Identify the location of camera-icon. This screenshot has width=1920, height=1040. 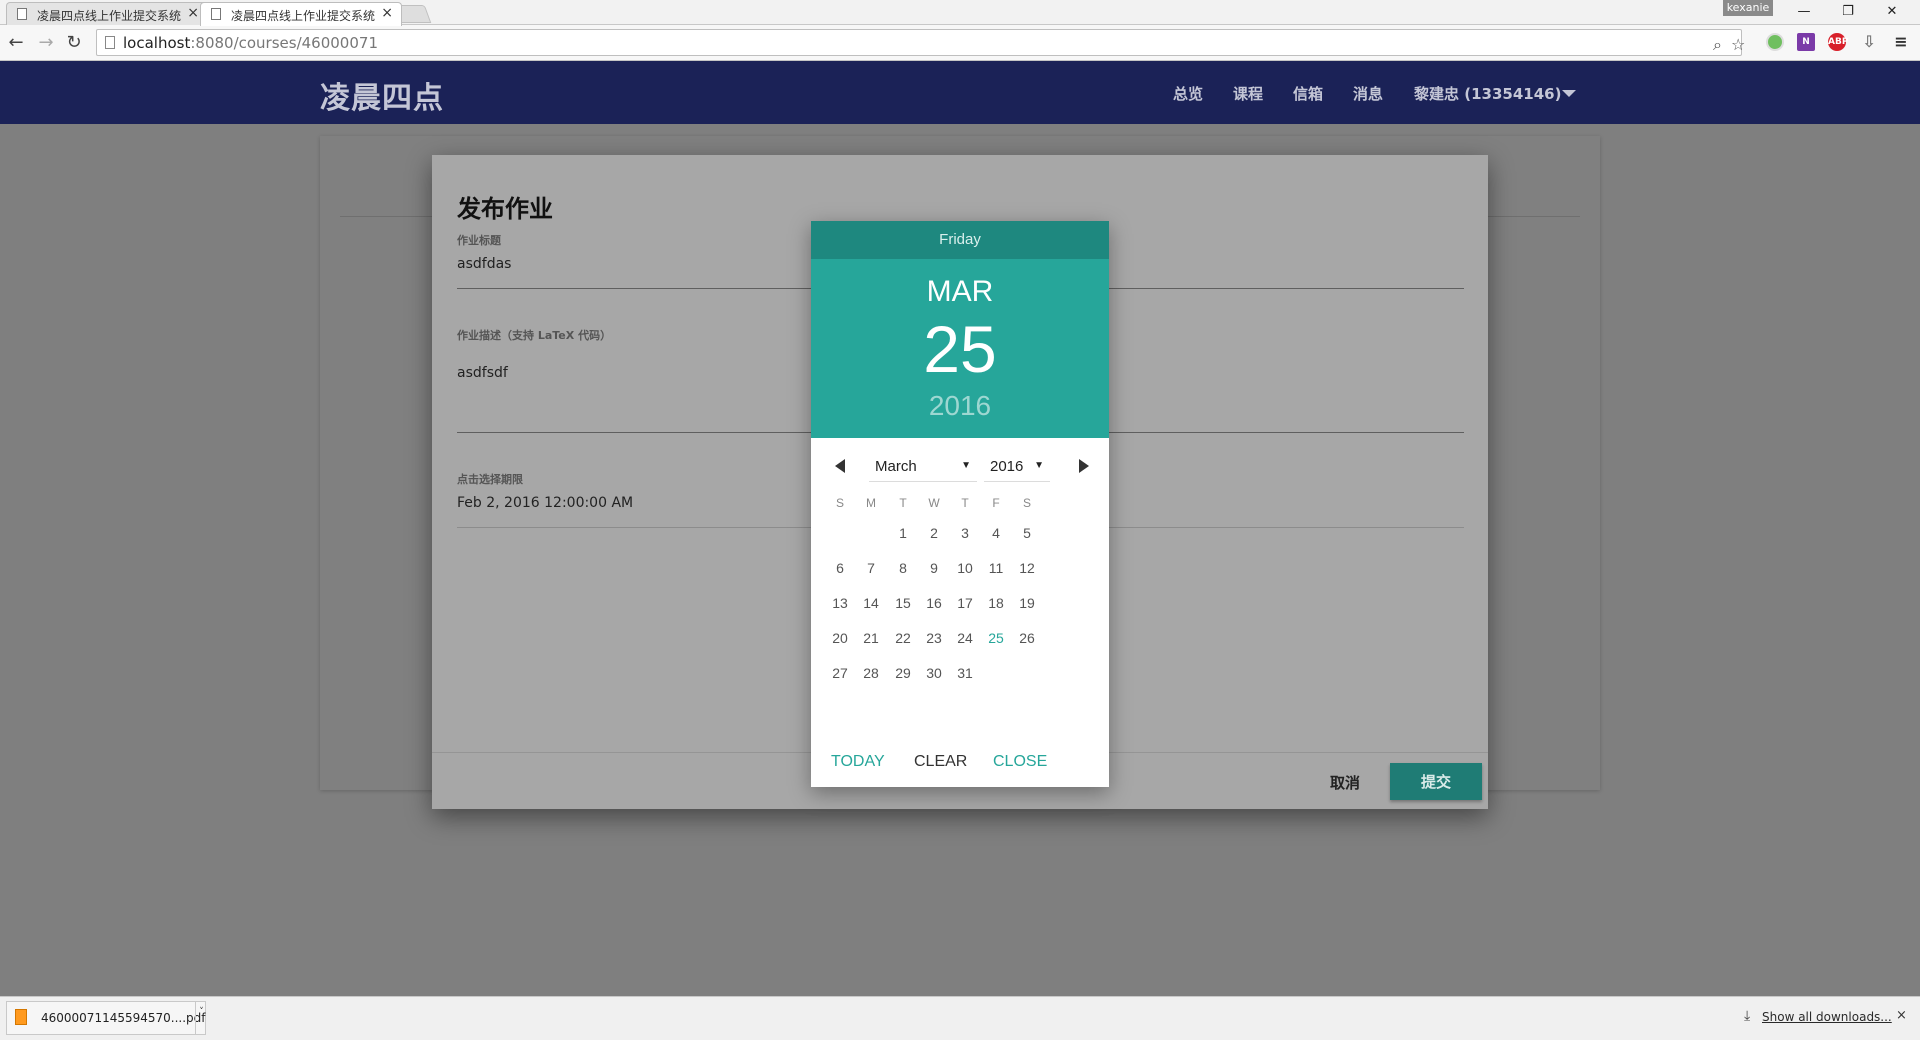
(1775, 42).